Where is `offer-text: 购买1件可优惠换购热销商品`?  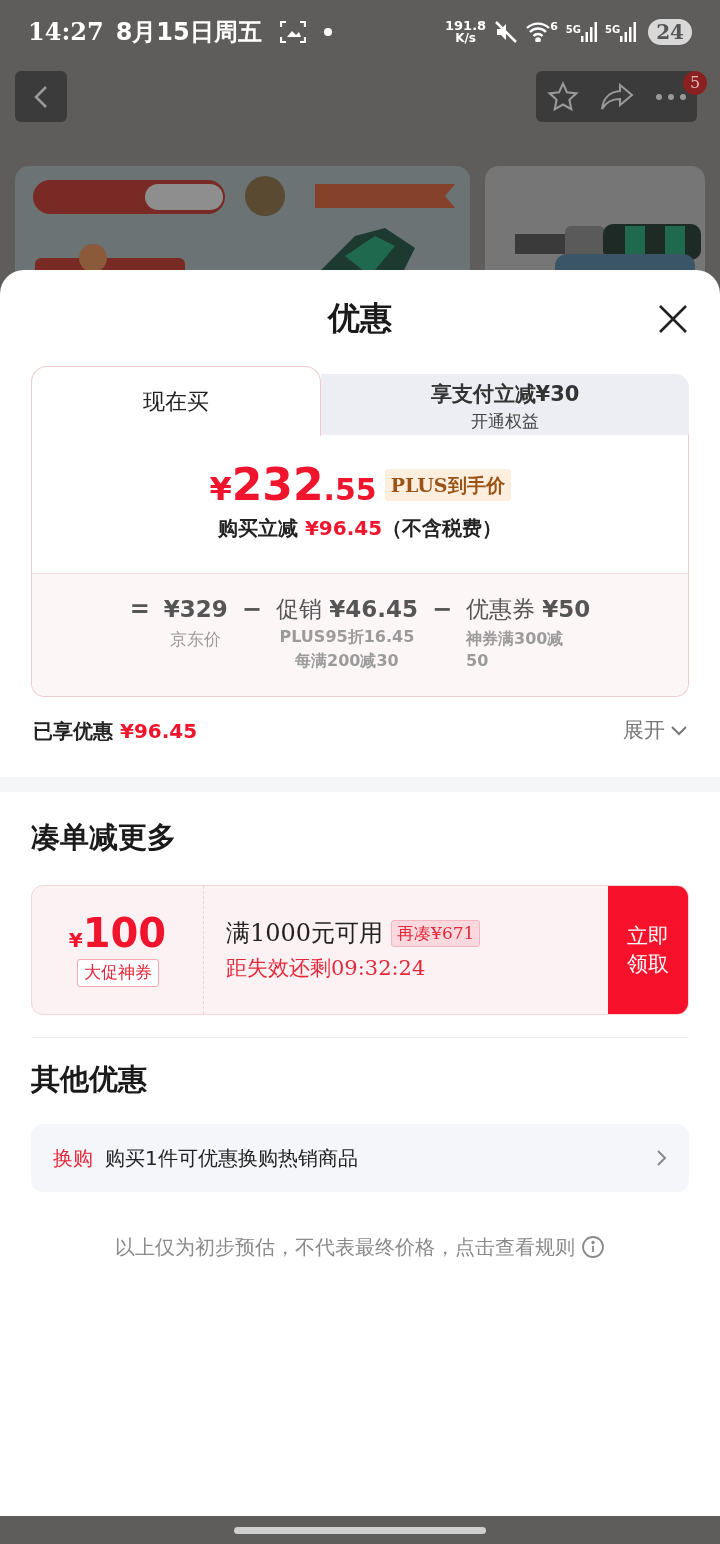 offer-text: 购买1件可优惠换购热销商品 is located at coordinates (231, 1158).